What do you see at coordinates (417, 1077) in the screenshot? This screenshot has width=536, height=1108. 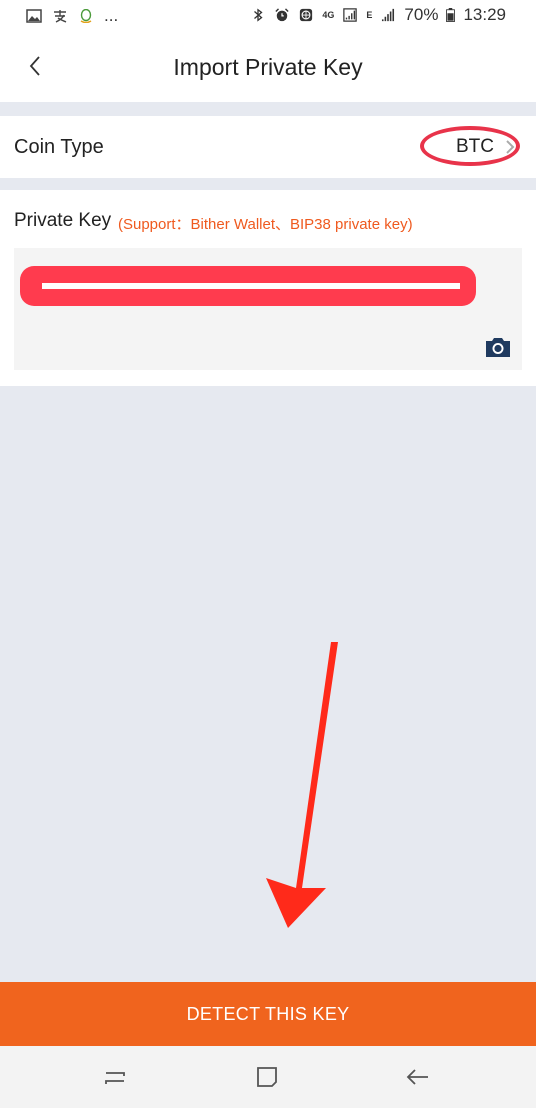 I see `back-nav-icon` at bounding box center [417, 1077].